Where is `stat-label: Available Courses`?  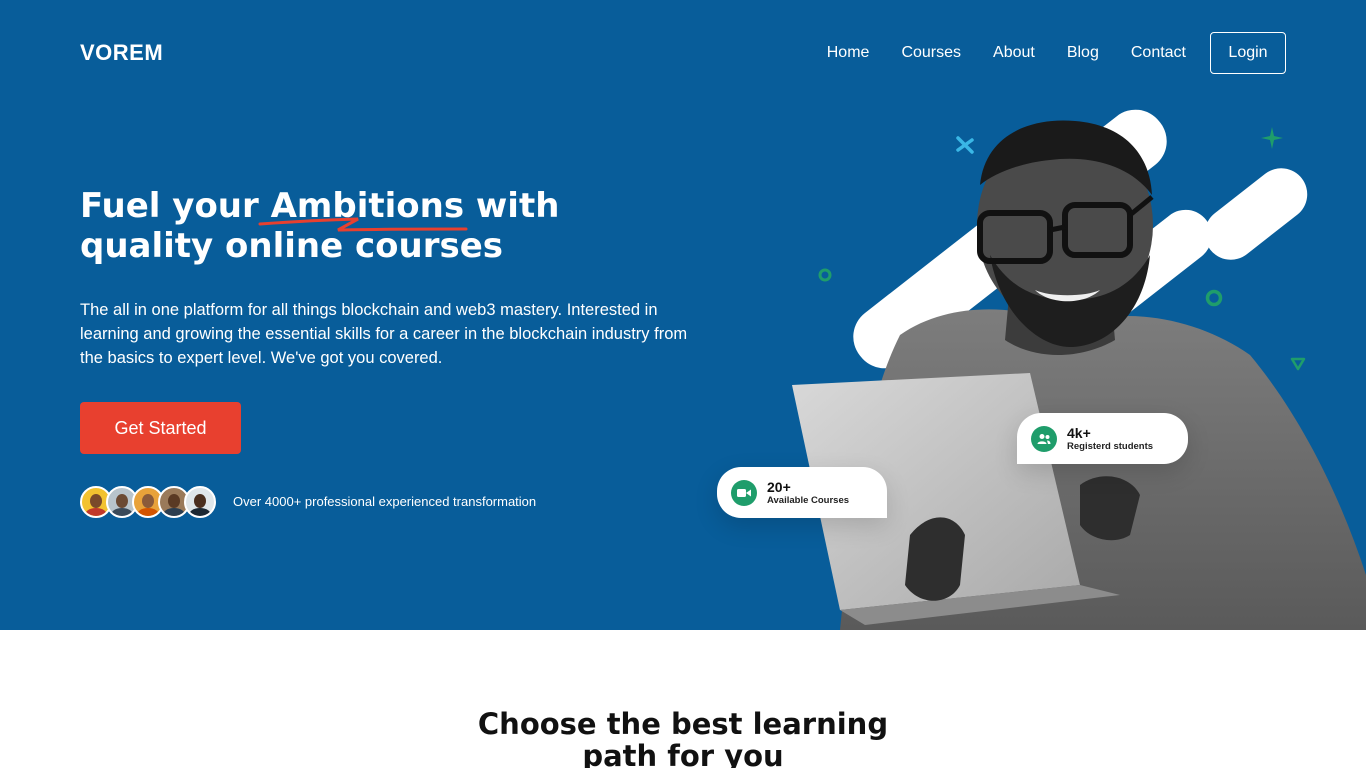
stat-label: Available Courses is located at coordinates (808, 500).